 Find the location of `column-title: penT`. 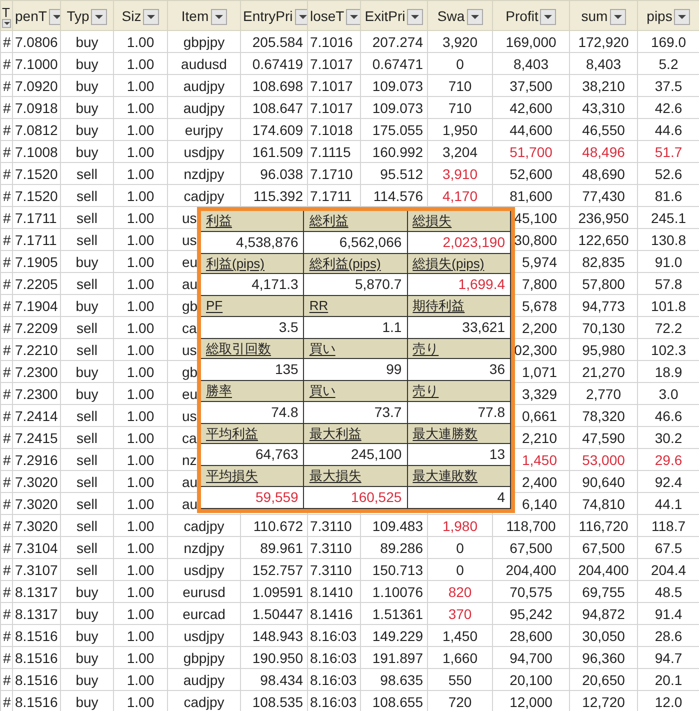

column-title: penT is located at coordinates (31, 16).